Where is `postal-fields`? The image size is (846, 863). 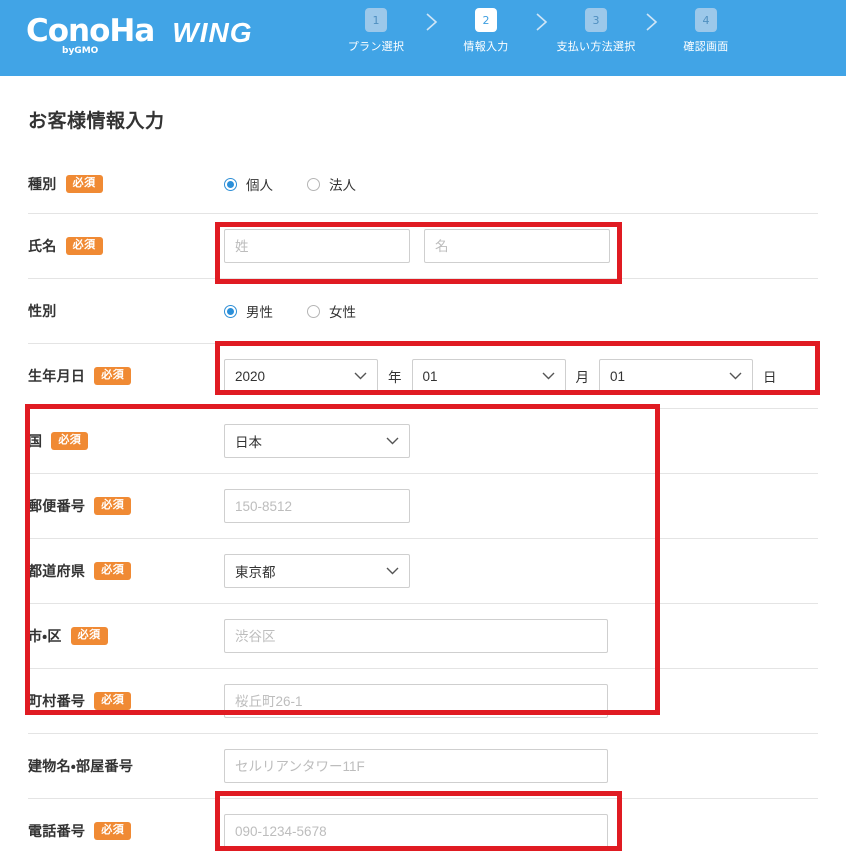
postal-fields is located at coordinates (317, 506).